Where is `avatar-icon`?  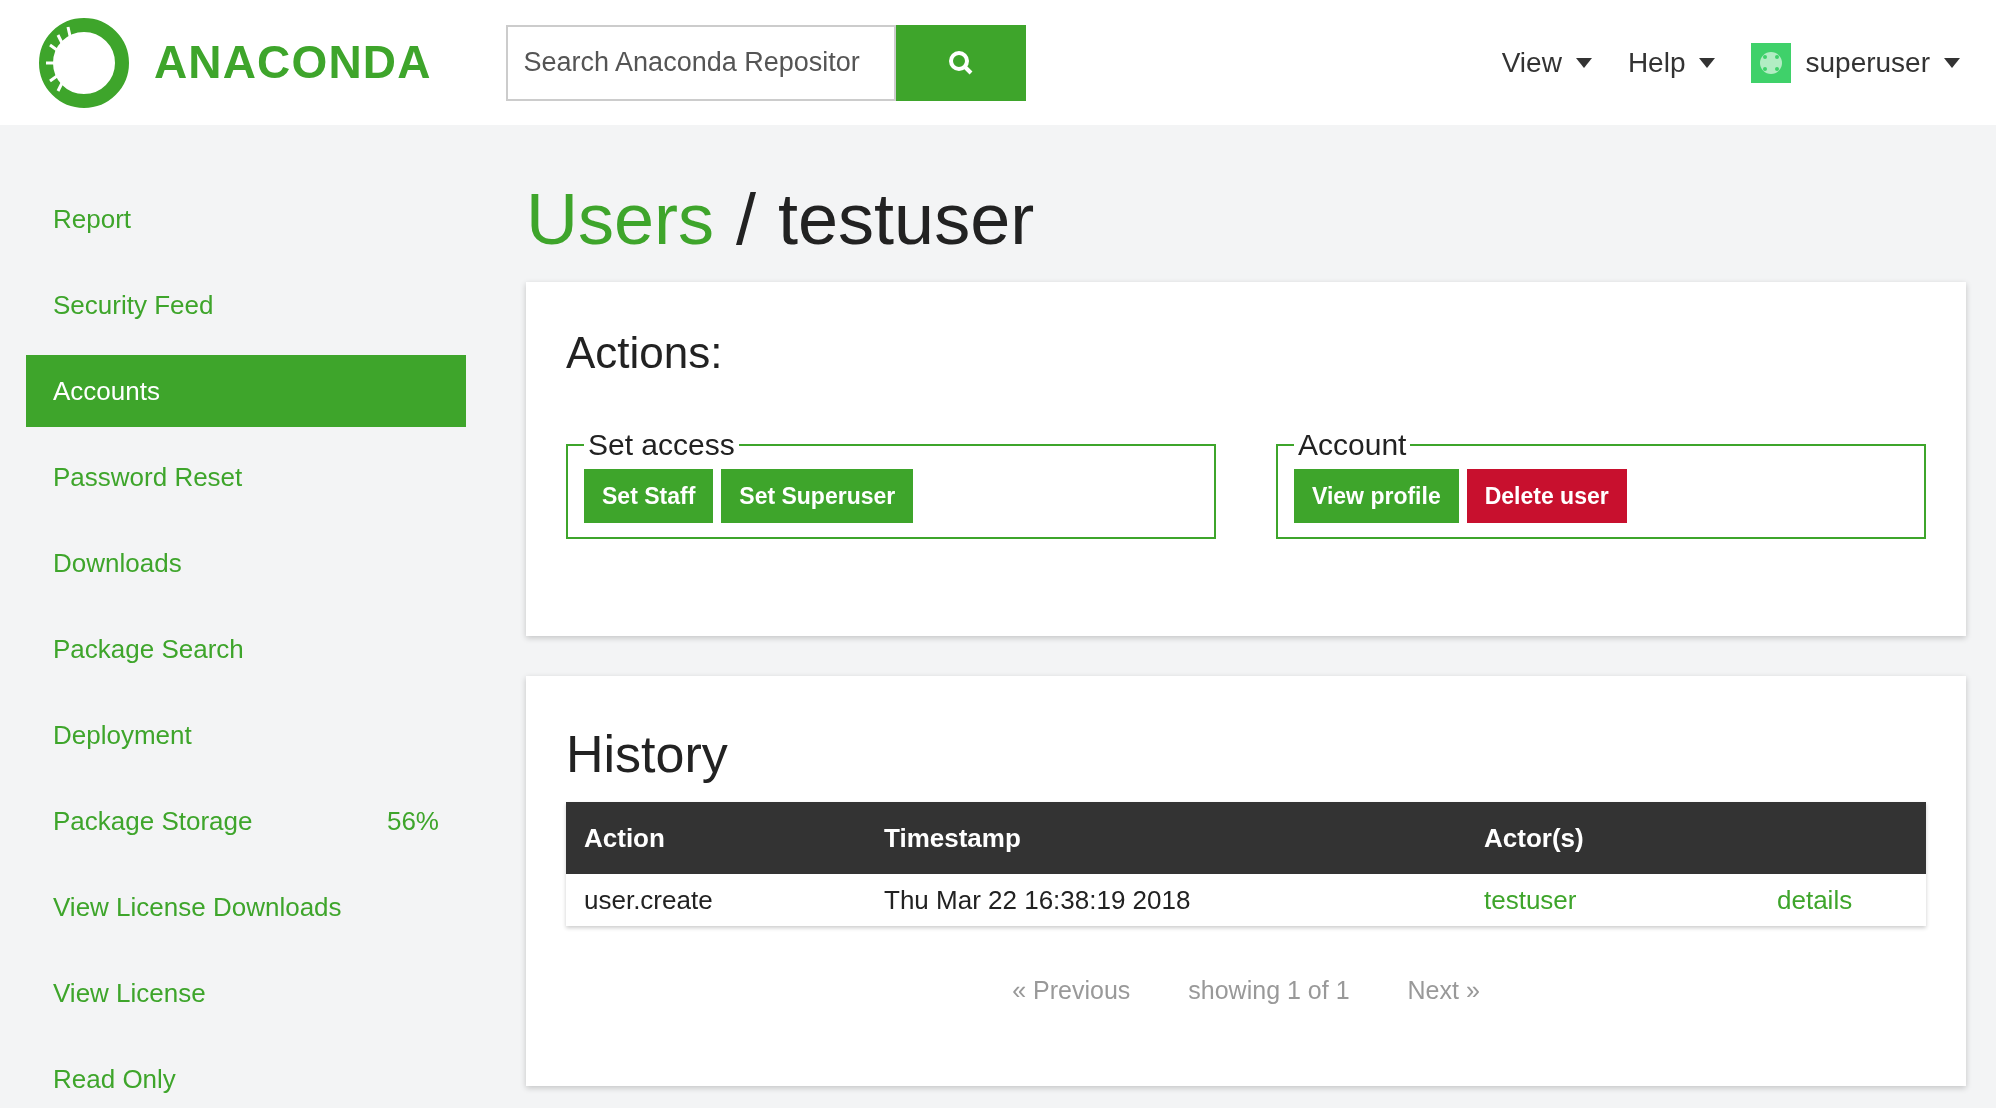 avatar-icon is located at coordinates (1771, 62).